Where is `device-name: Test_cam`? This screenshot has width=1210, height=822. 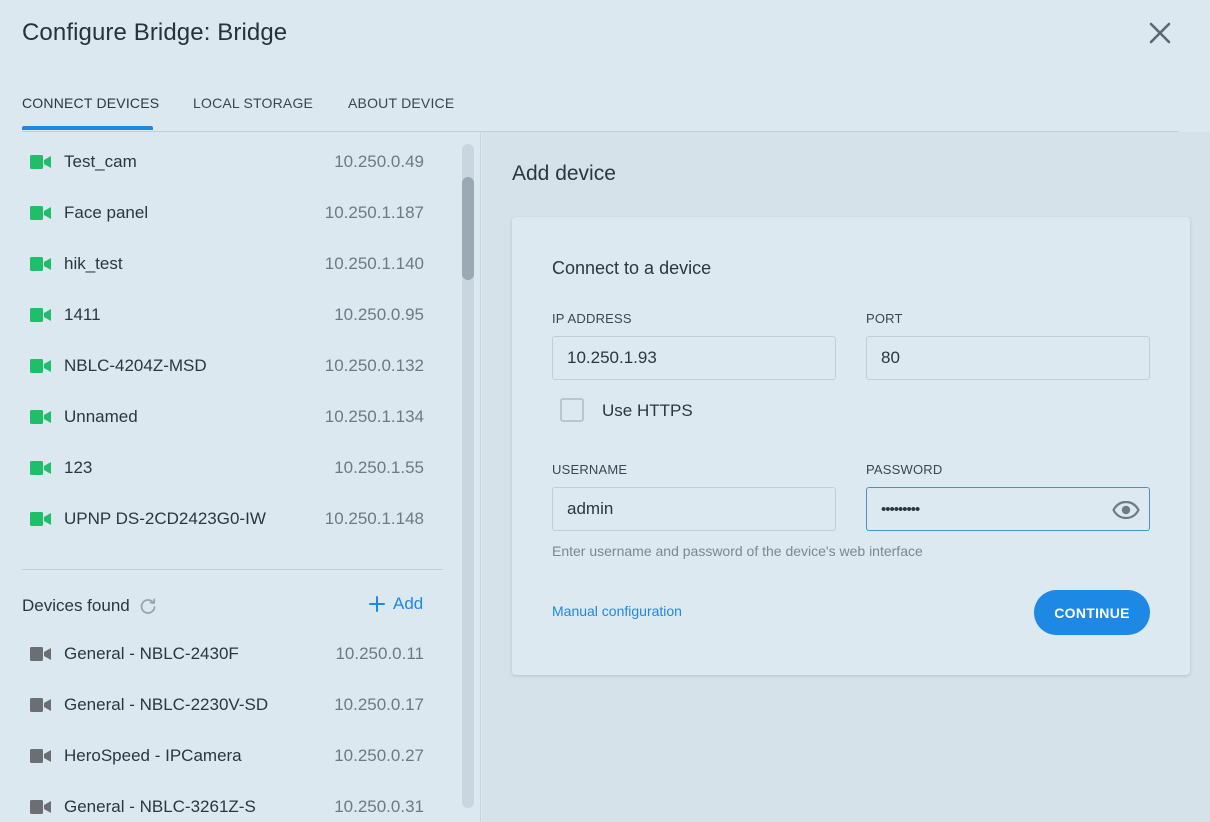 device-name: Test_cam is located at coordinates (100, 161).